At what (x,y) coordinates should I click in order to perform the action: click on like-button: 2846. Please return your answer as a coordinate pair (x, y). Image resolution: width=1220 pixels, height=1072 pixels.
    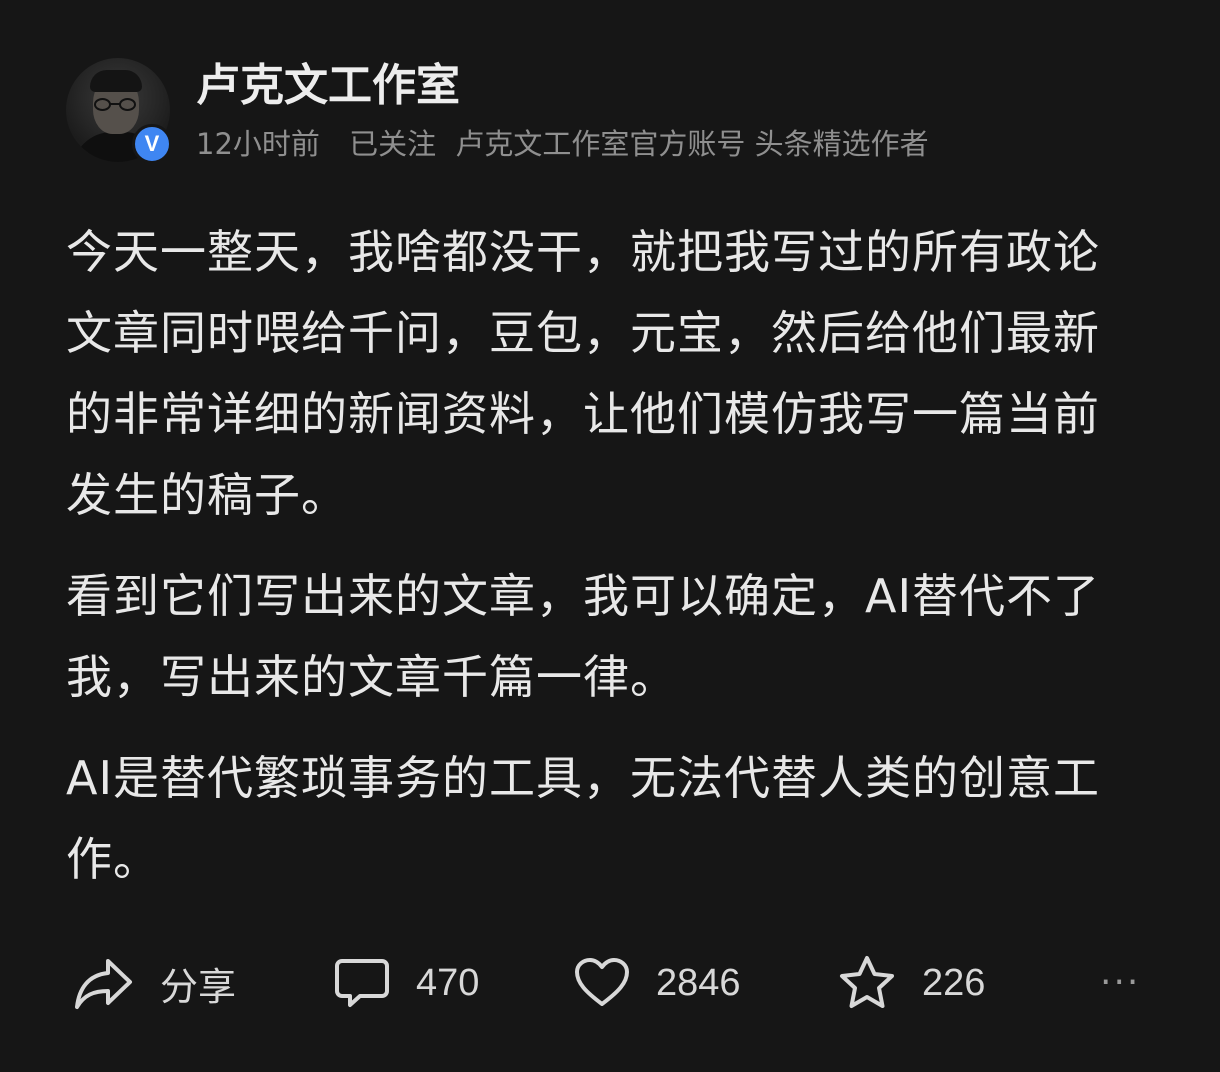
    Looking at the image, I should click on (657, 983).